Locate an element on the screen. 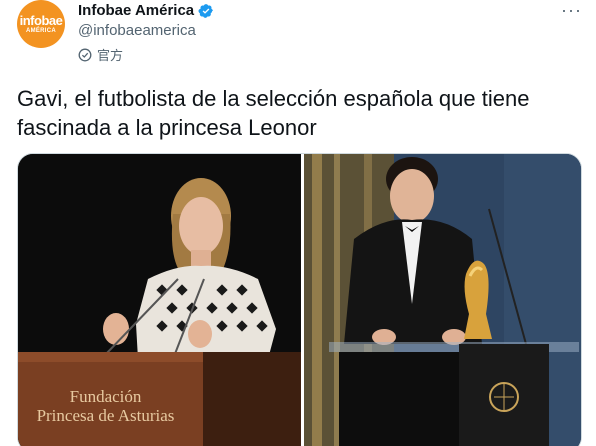 The width and height of the screenshot is (596, 446). display-name: Infobae América is located at coordinates (136, 10).